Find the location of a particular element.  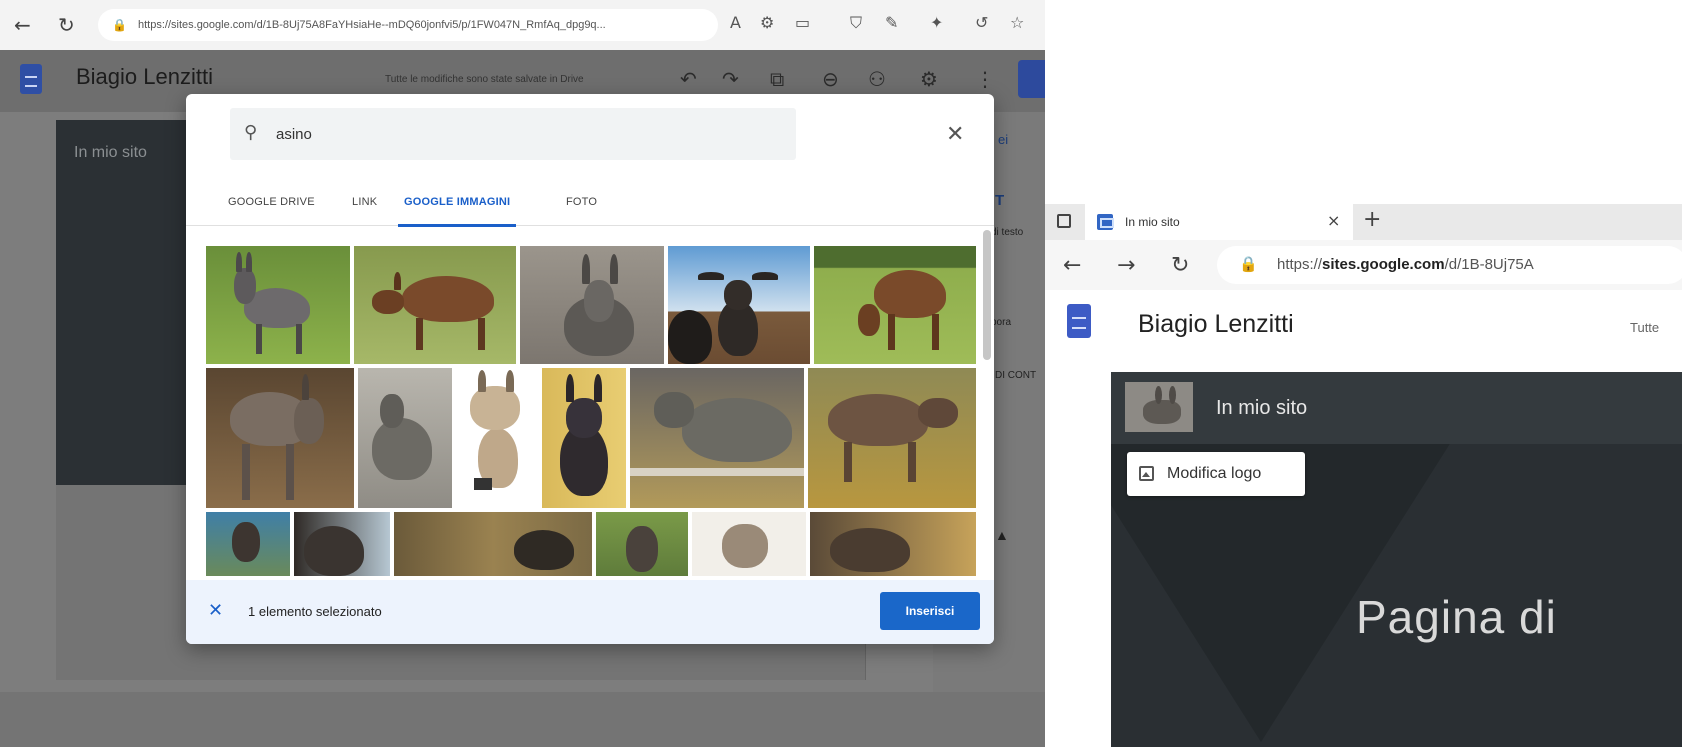

image-search-box: ⚲ is located at coordinates (513, 134).